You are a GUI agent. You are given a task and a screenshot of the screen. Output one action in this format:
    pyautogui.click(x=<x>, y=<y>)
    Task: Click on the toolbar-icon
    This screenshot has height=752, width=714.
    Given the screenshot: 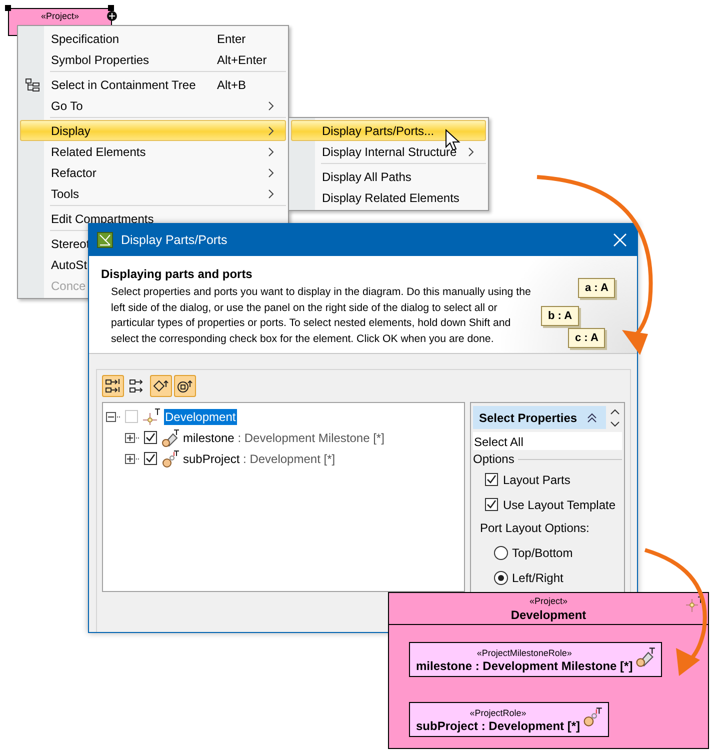 What is the action you would take?
    pyautogui.click(x=113, y=386)
    